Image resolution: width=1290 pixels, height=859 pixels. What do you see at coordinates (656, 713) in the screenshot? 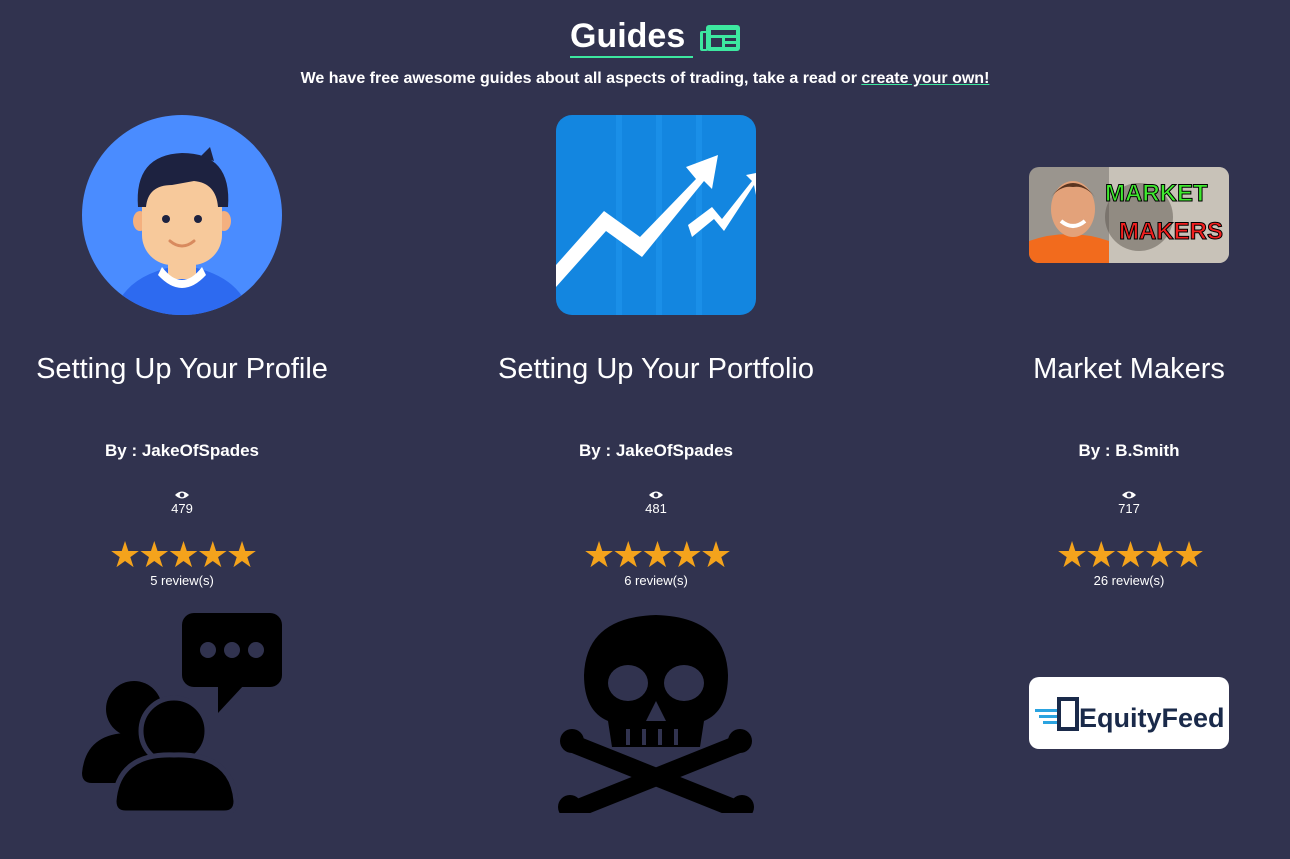
I see `skull-crossbones-image` at bounding box center [656, 713].